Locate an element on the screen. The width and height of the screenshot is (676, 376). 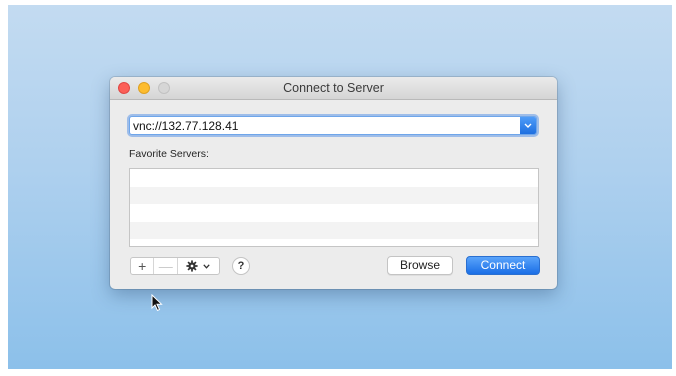
action-menu-button is located at coordinates (198, 266).